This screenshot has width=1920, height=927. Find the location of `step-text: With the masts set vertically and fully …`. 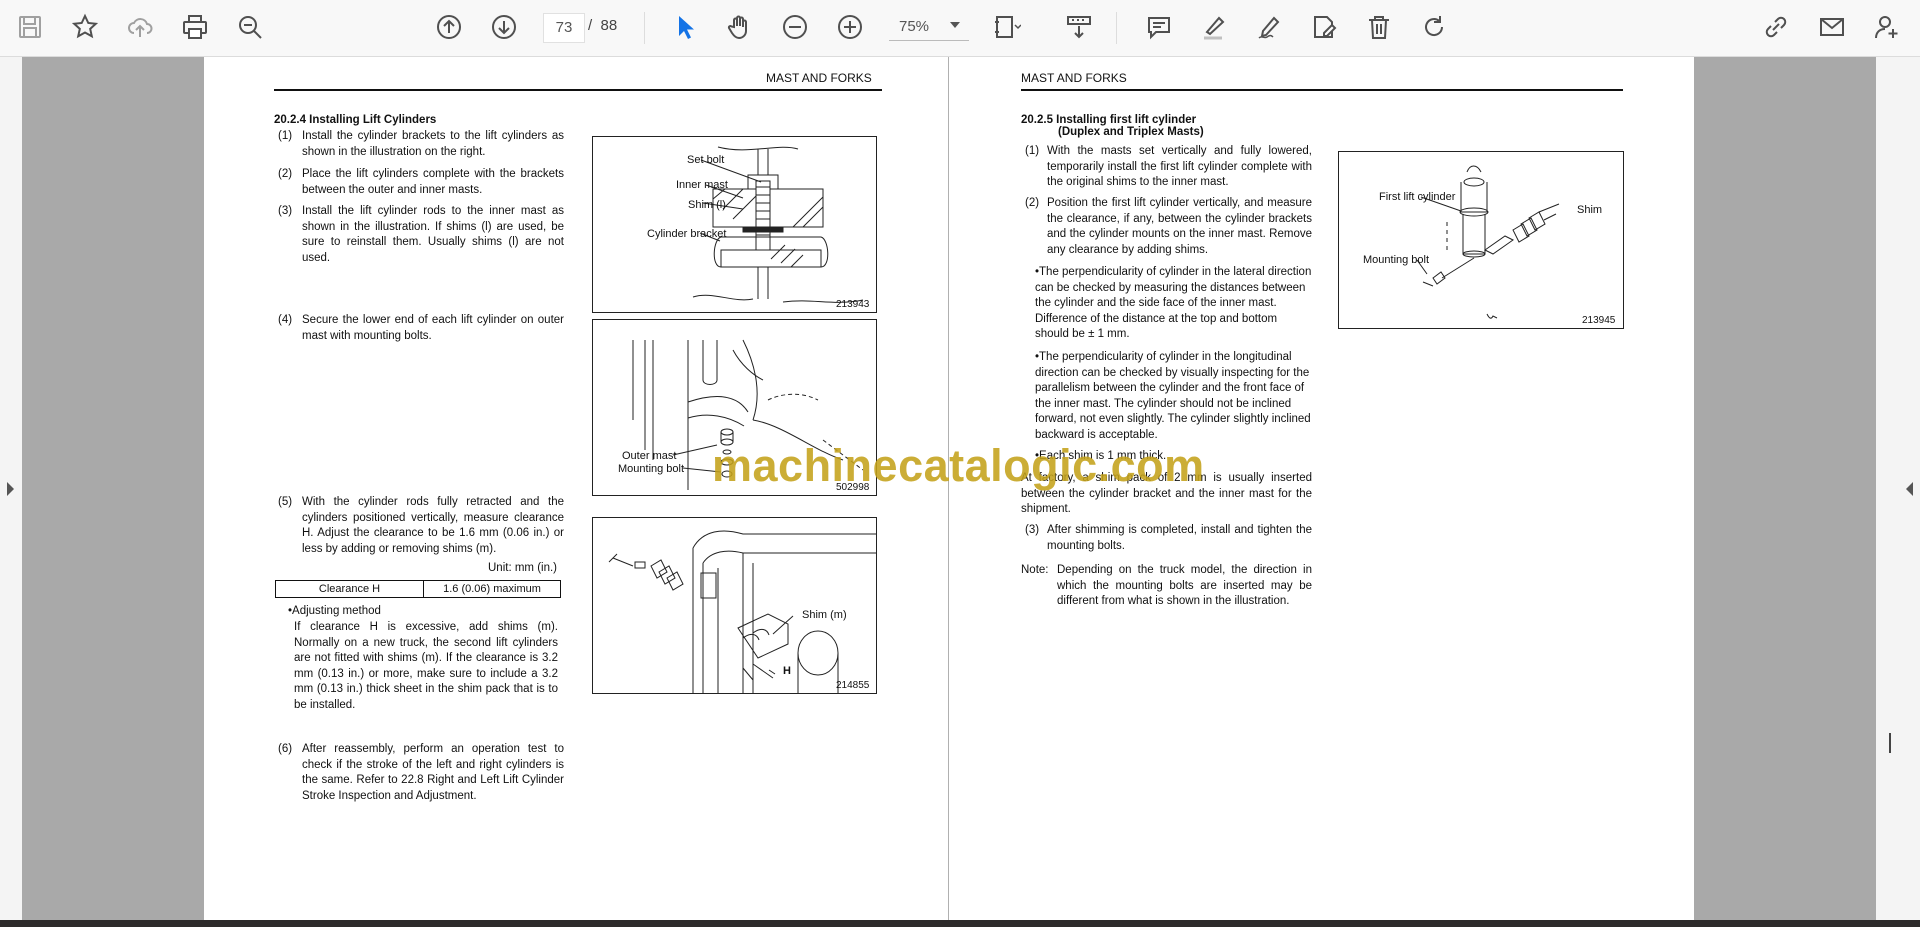

step-text: With the masts set vertically and fully … is located at coordinates (1179, 167).